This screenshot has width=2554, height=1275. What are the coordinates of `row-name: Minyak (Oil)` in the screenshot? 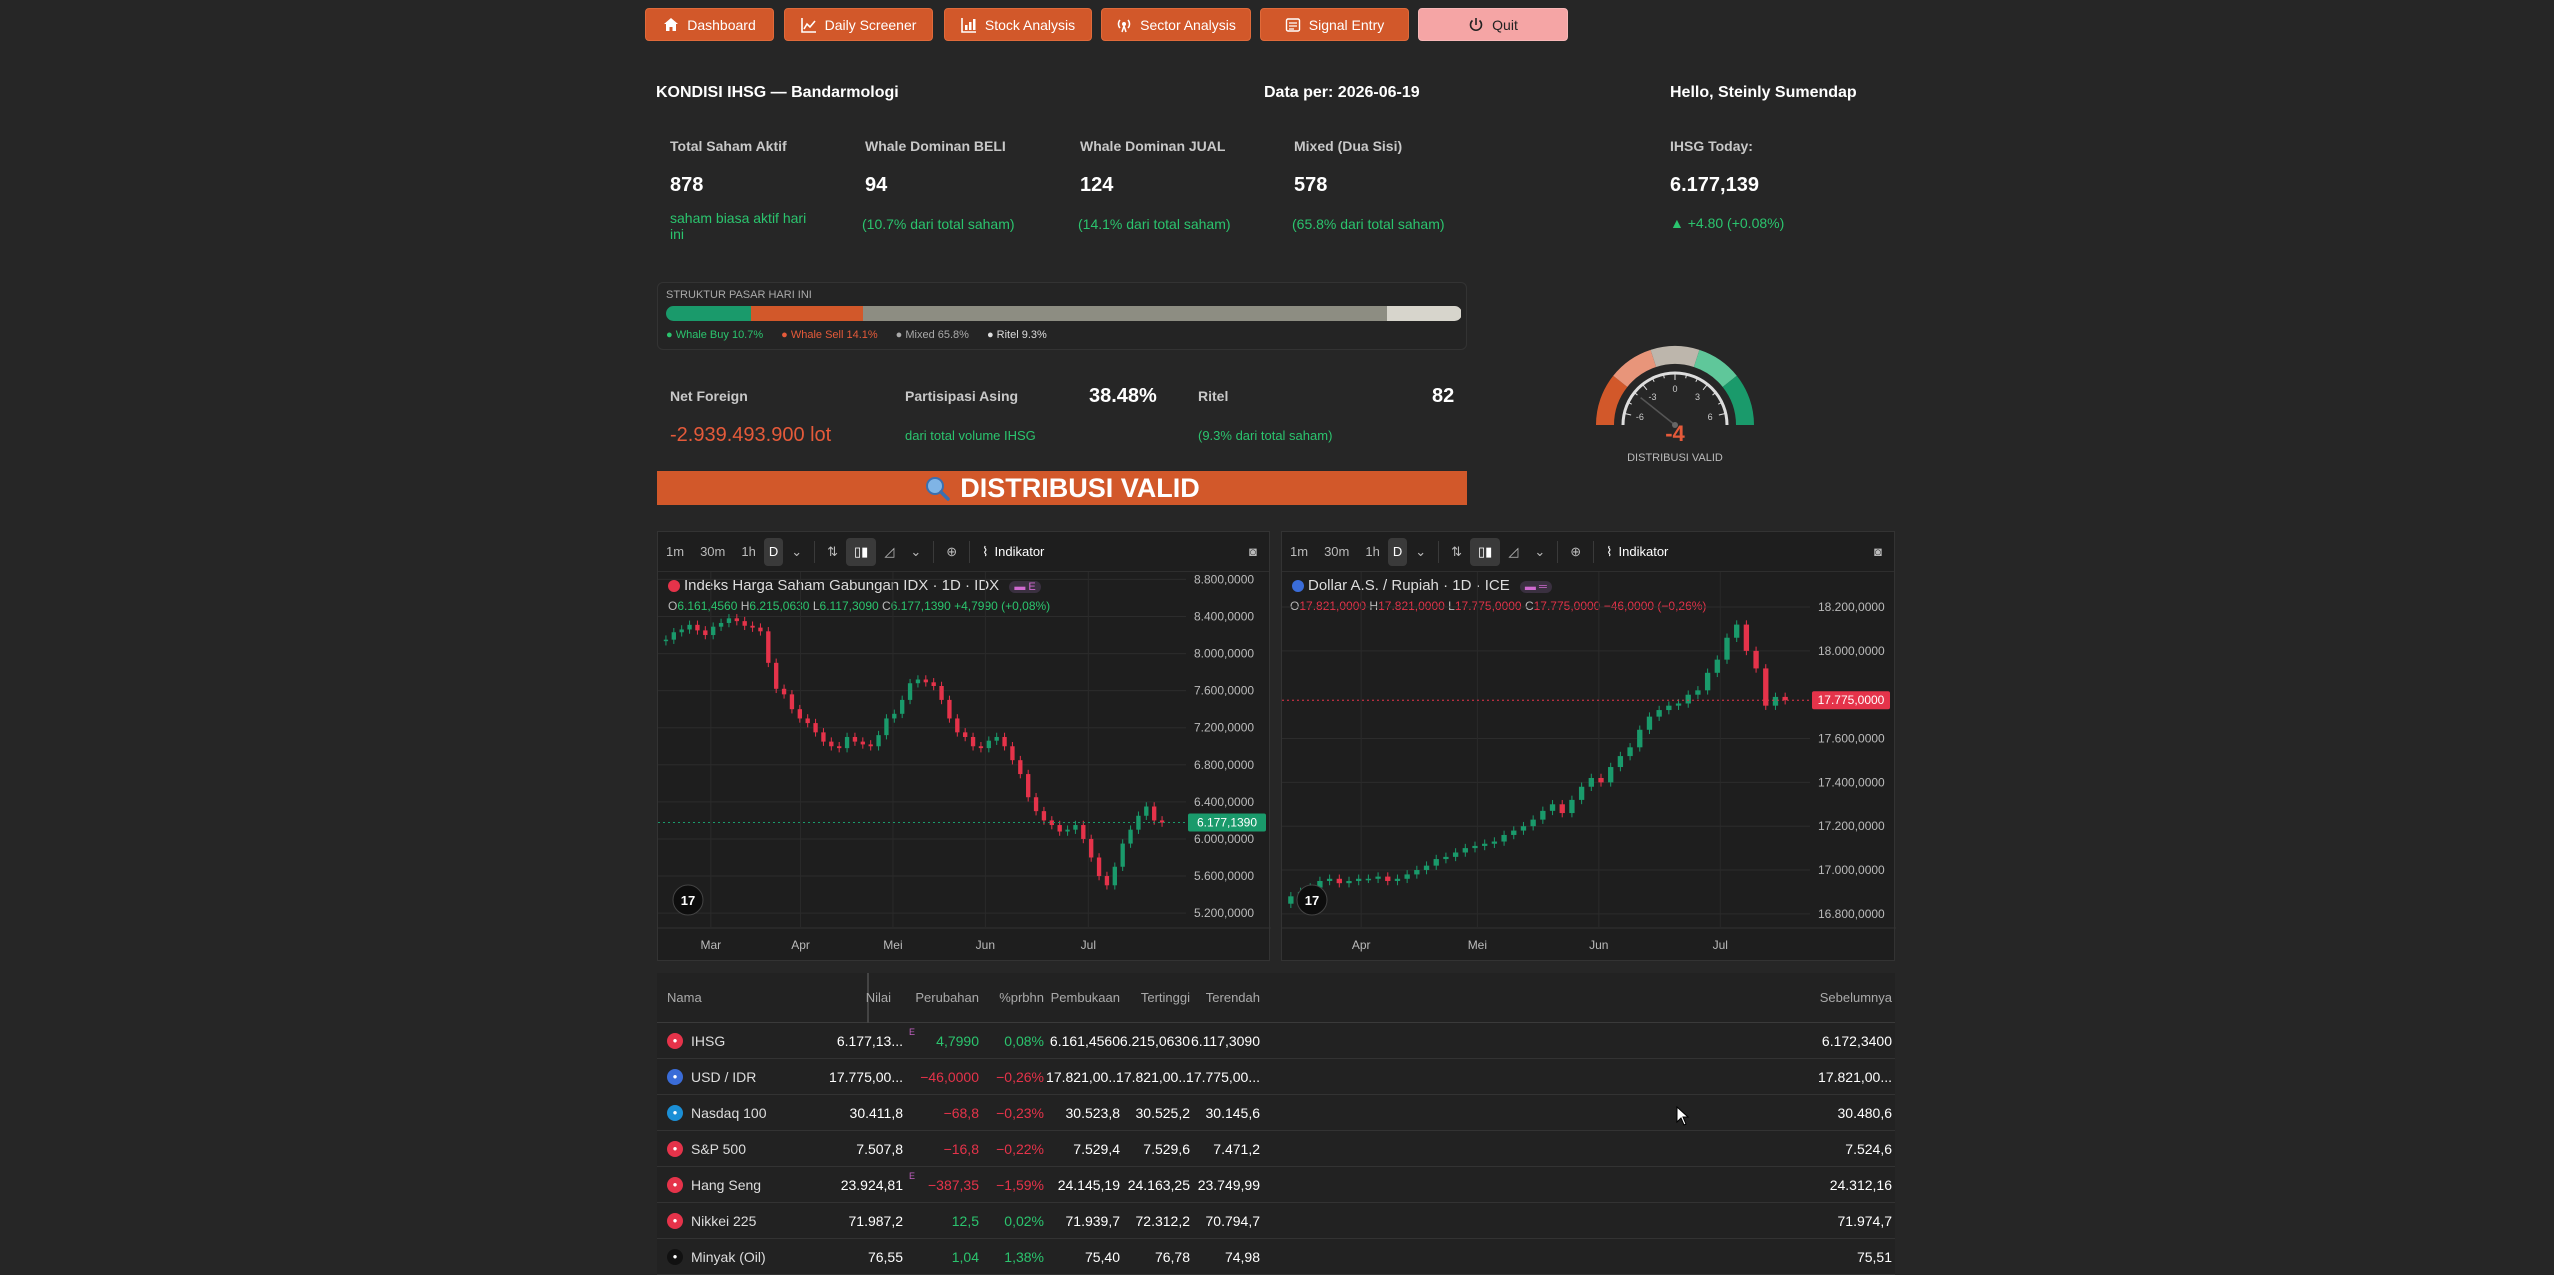 It's located at (728, 1257).